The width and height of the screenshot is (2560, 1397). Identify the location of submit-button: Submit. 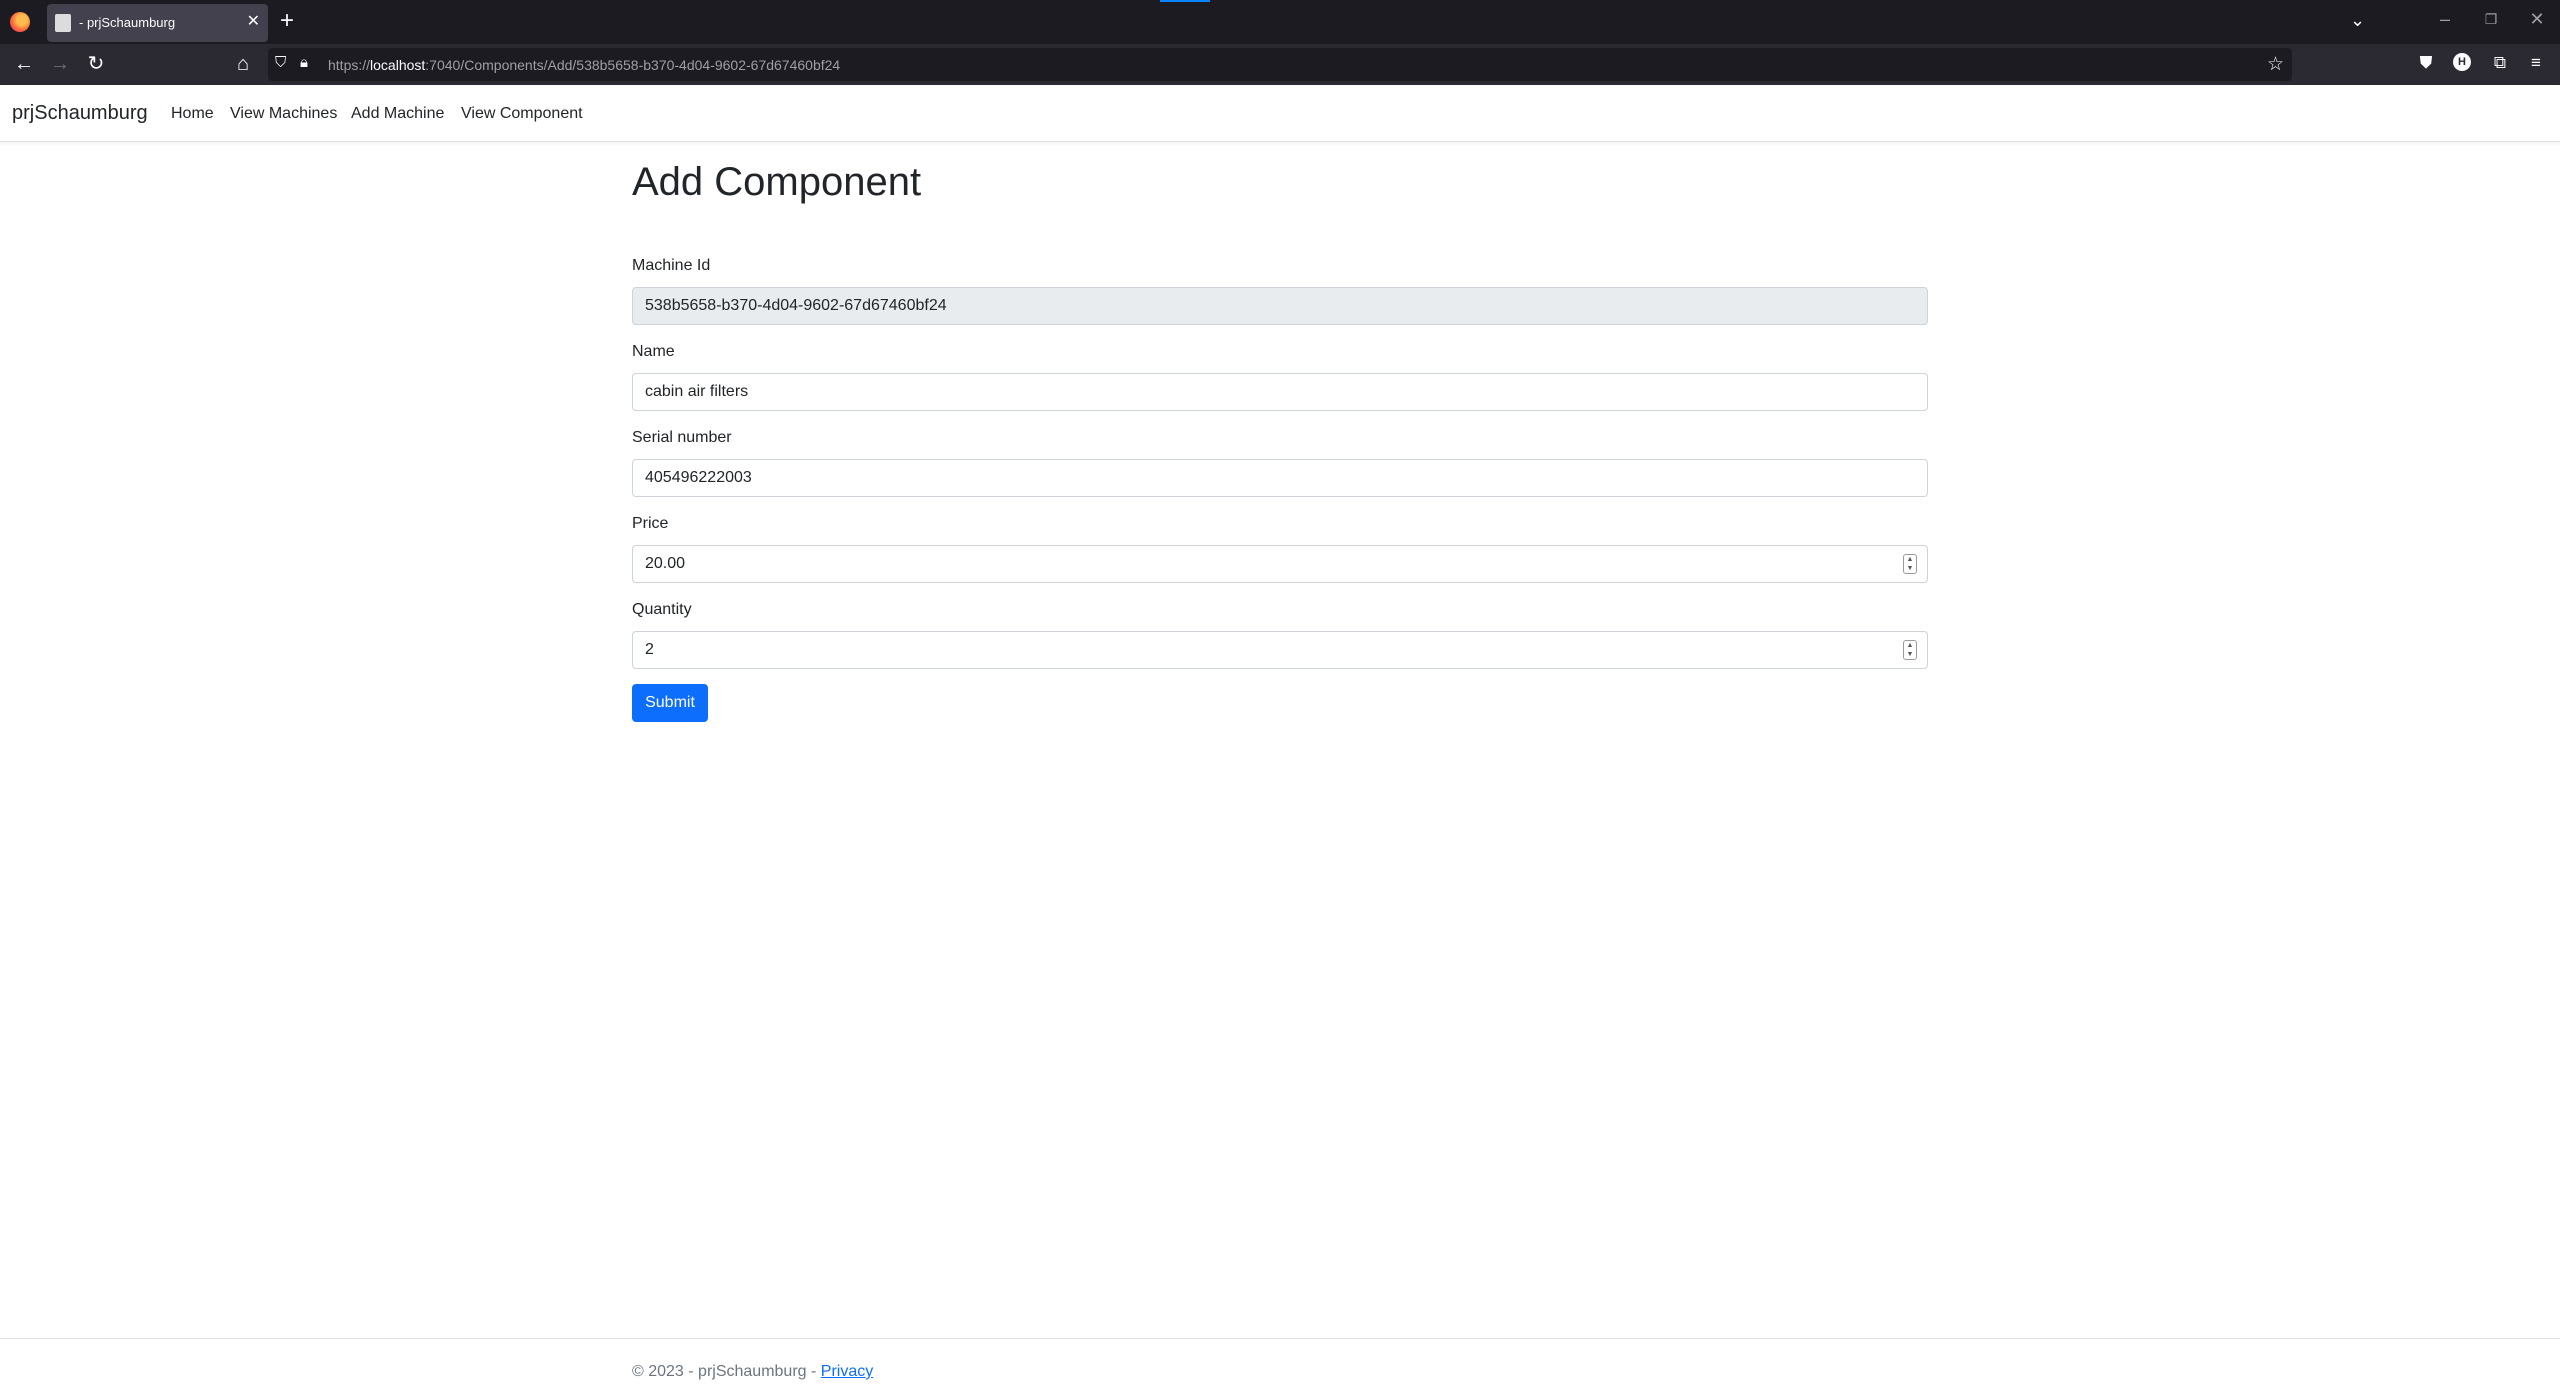
(670, 703).